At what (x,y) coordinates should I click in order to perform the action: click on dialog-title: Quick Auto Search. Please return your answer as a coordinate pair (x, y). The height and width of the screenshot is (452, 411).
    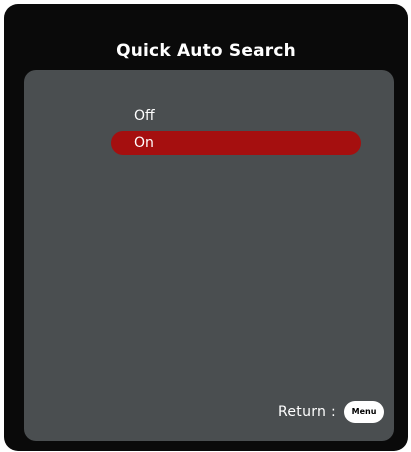
    Looking at the image, I should click on (206, 51).